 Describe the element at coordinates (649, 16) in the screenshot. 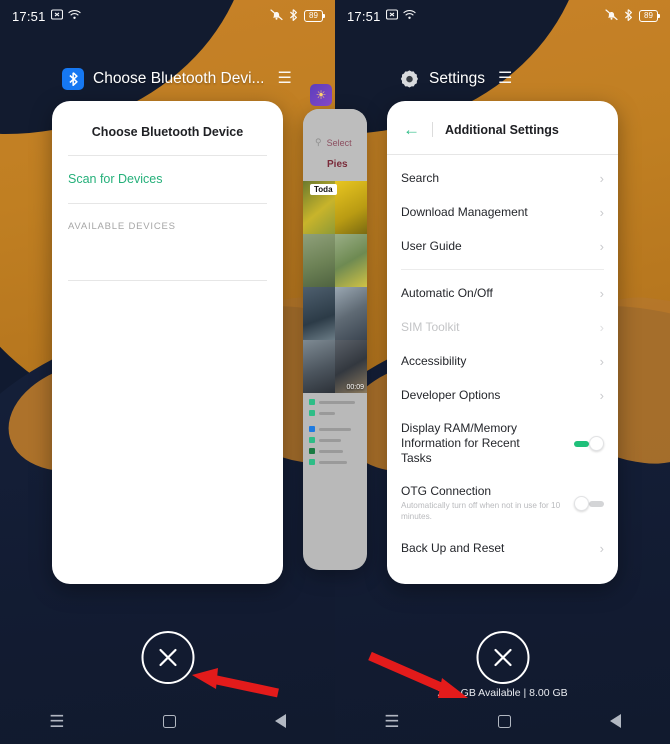

I see `battery-indicator: 89` at that location.